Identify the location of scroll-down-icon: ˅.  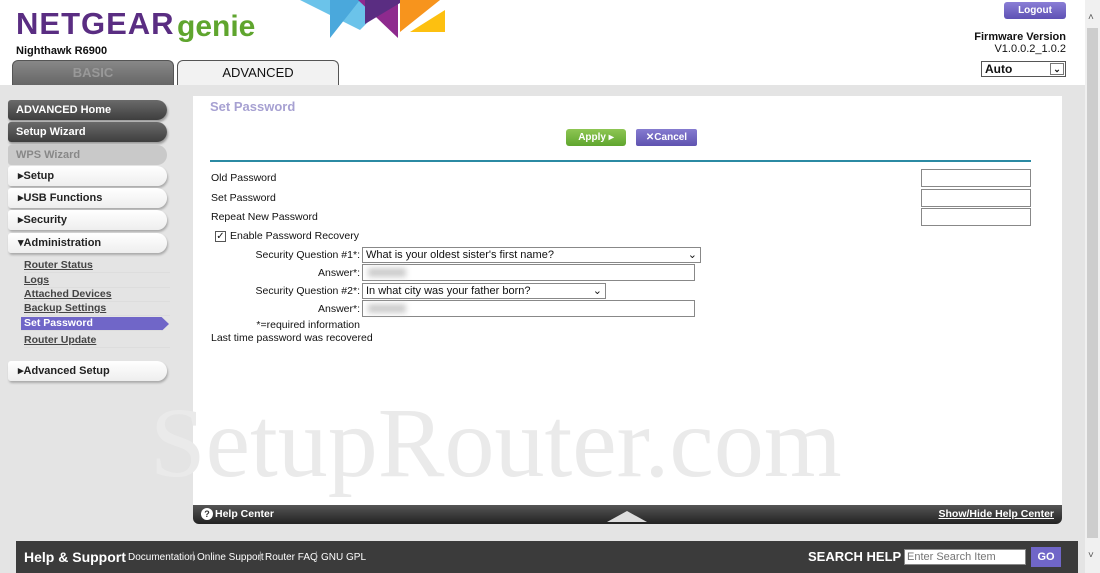
(1091, 555).